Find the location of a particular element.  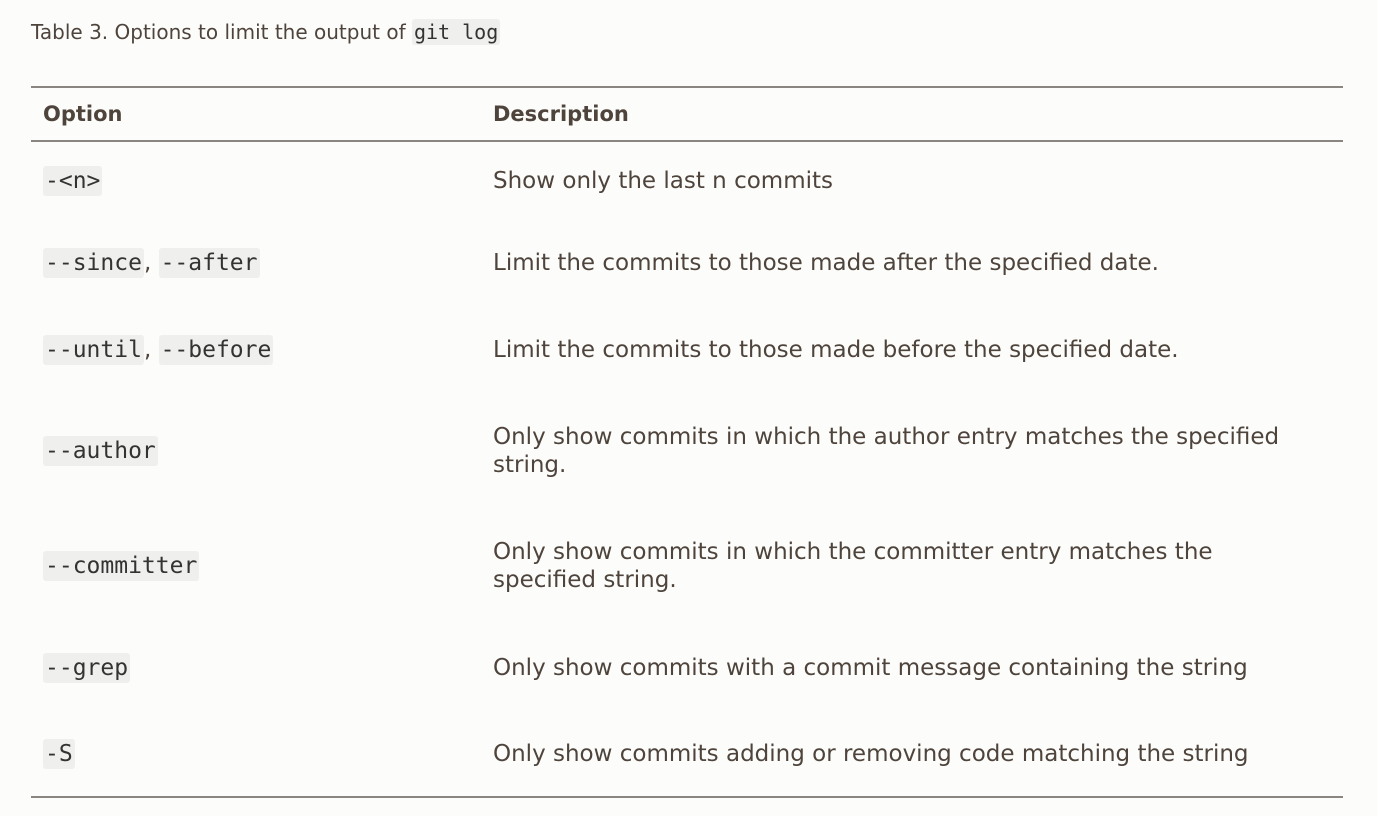

option-flag: --after is located at coordinates (209, 262).